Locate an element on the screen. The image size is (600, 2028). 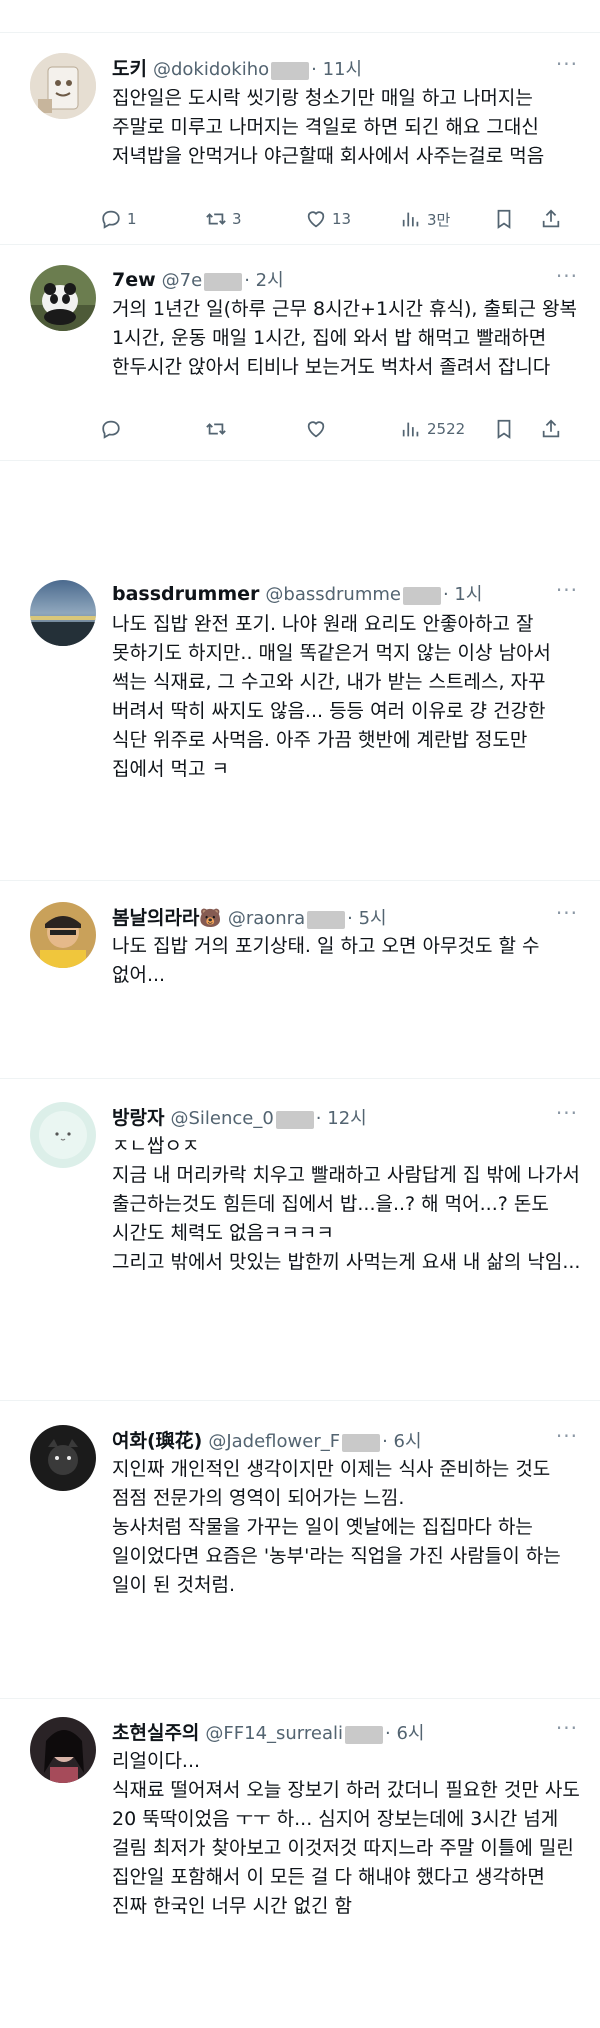
reply-button: 1 is located at coordinates (118, 219).